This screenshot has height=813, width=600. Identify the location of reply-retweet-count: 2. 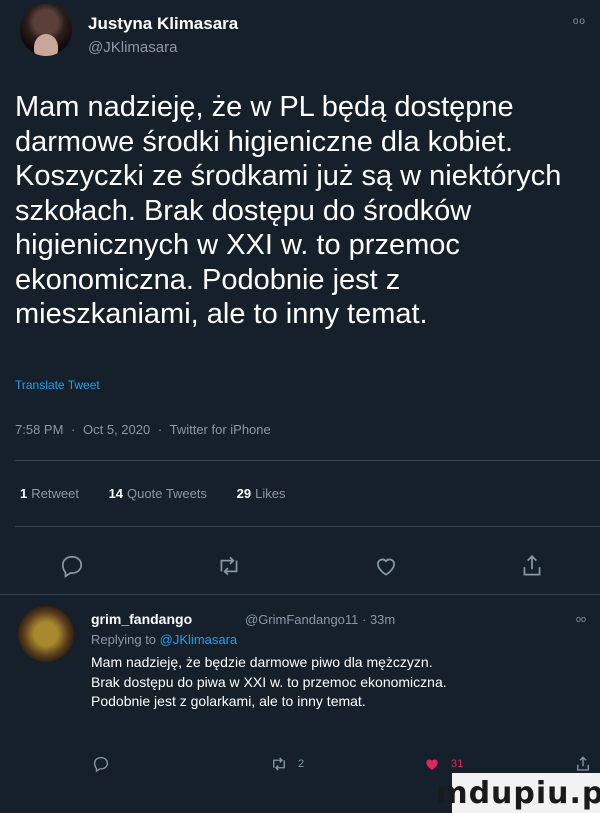
(301, 764).